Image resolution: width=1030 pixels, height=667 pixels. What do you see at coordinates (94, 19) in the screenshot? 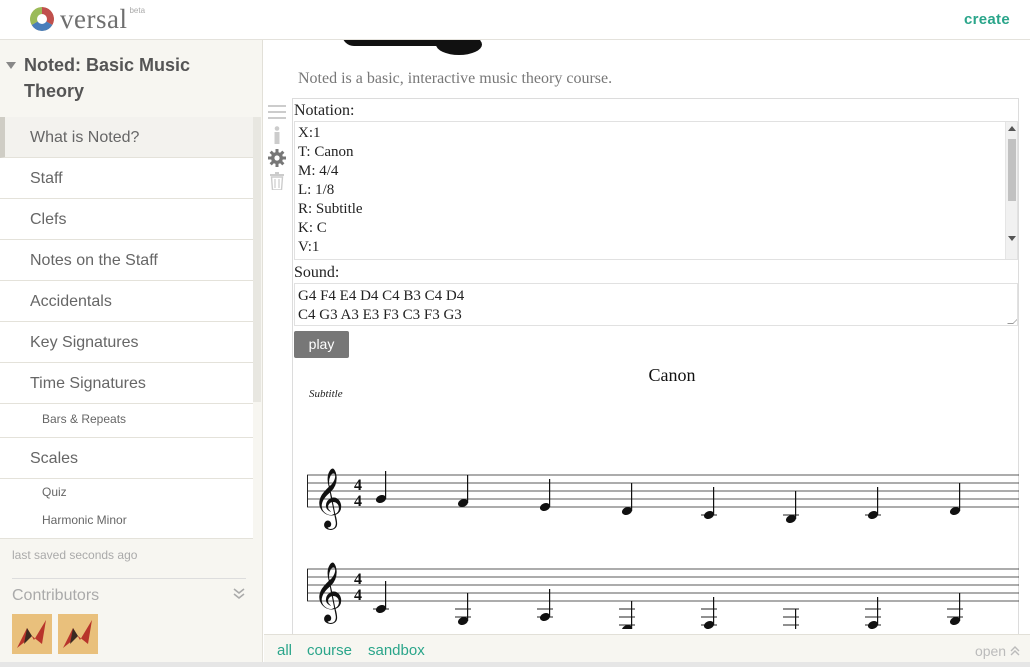
I see `logo-text: versal` at bounding box center [94, 19].